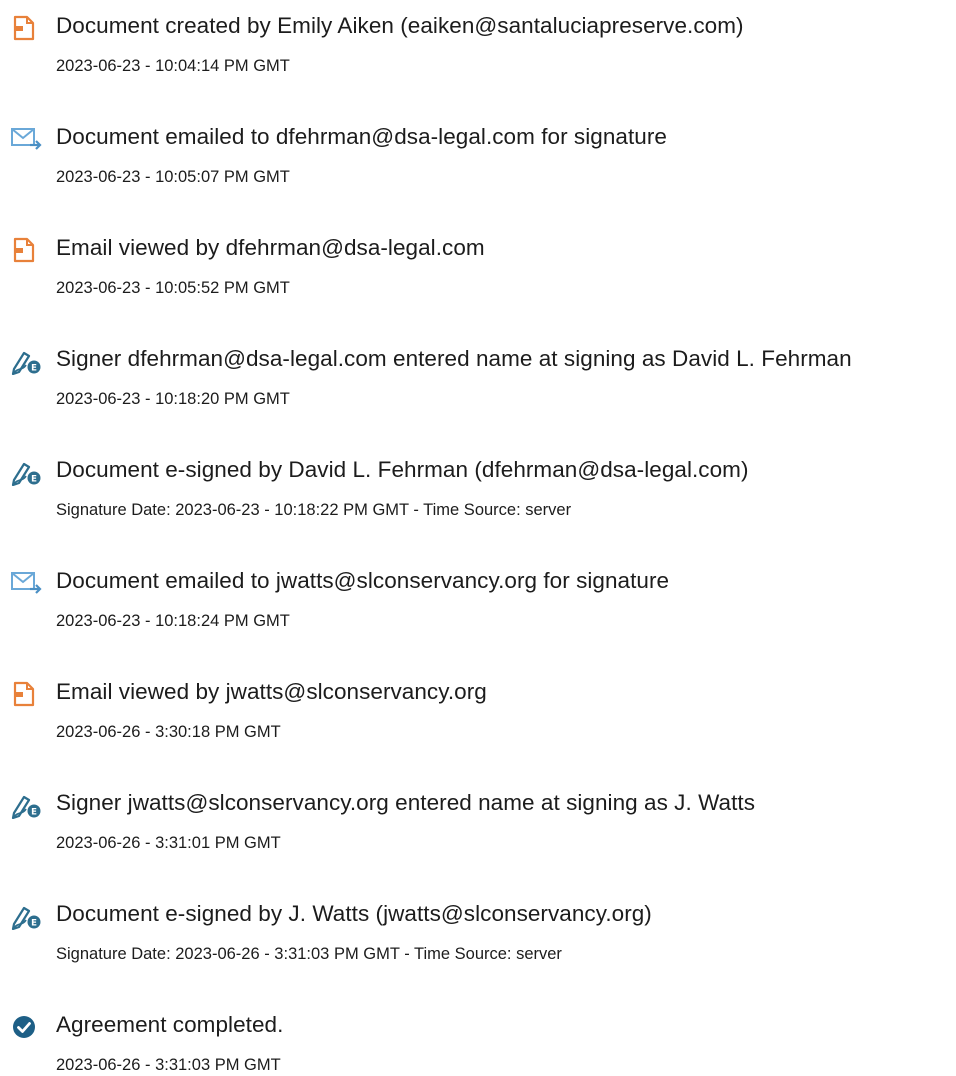  Describe the element at coordinates (168, 1065) in the screenshot. I see `event-timestamp: 2023-06-26 - 3:31:03 PM GMT` at that location.